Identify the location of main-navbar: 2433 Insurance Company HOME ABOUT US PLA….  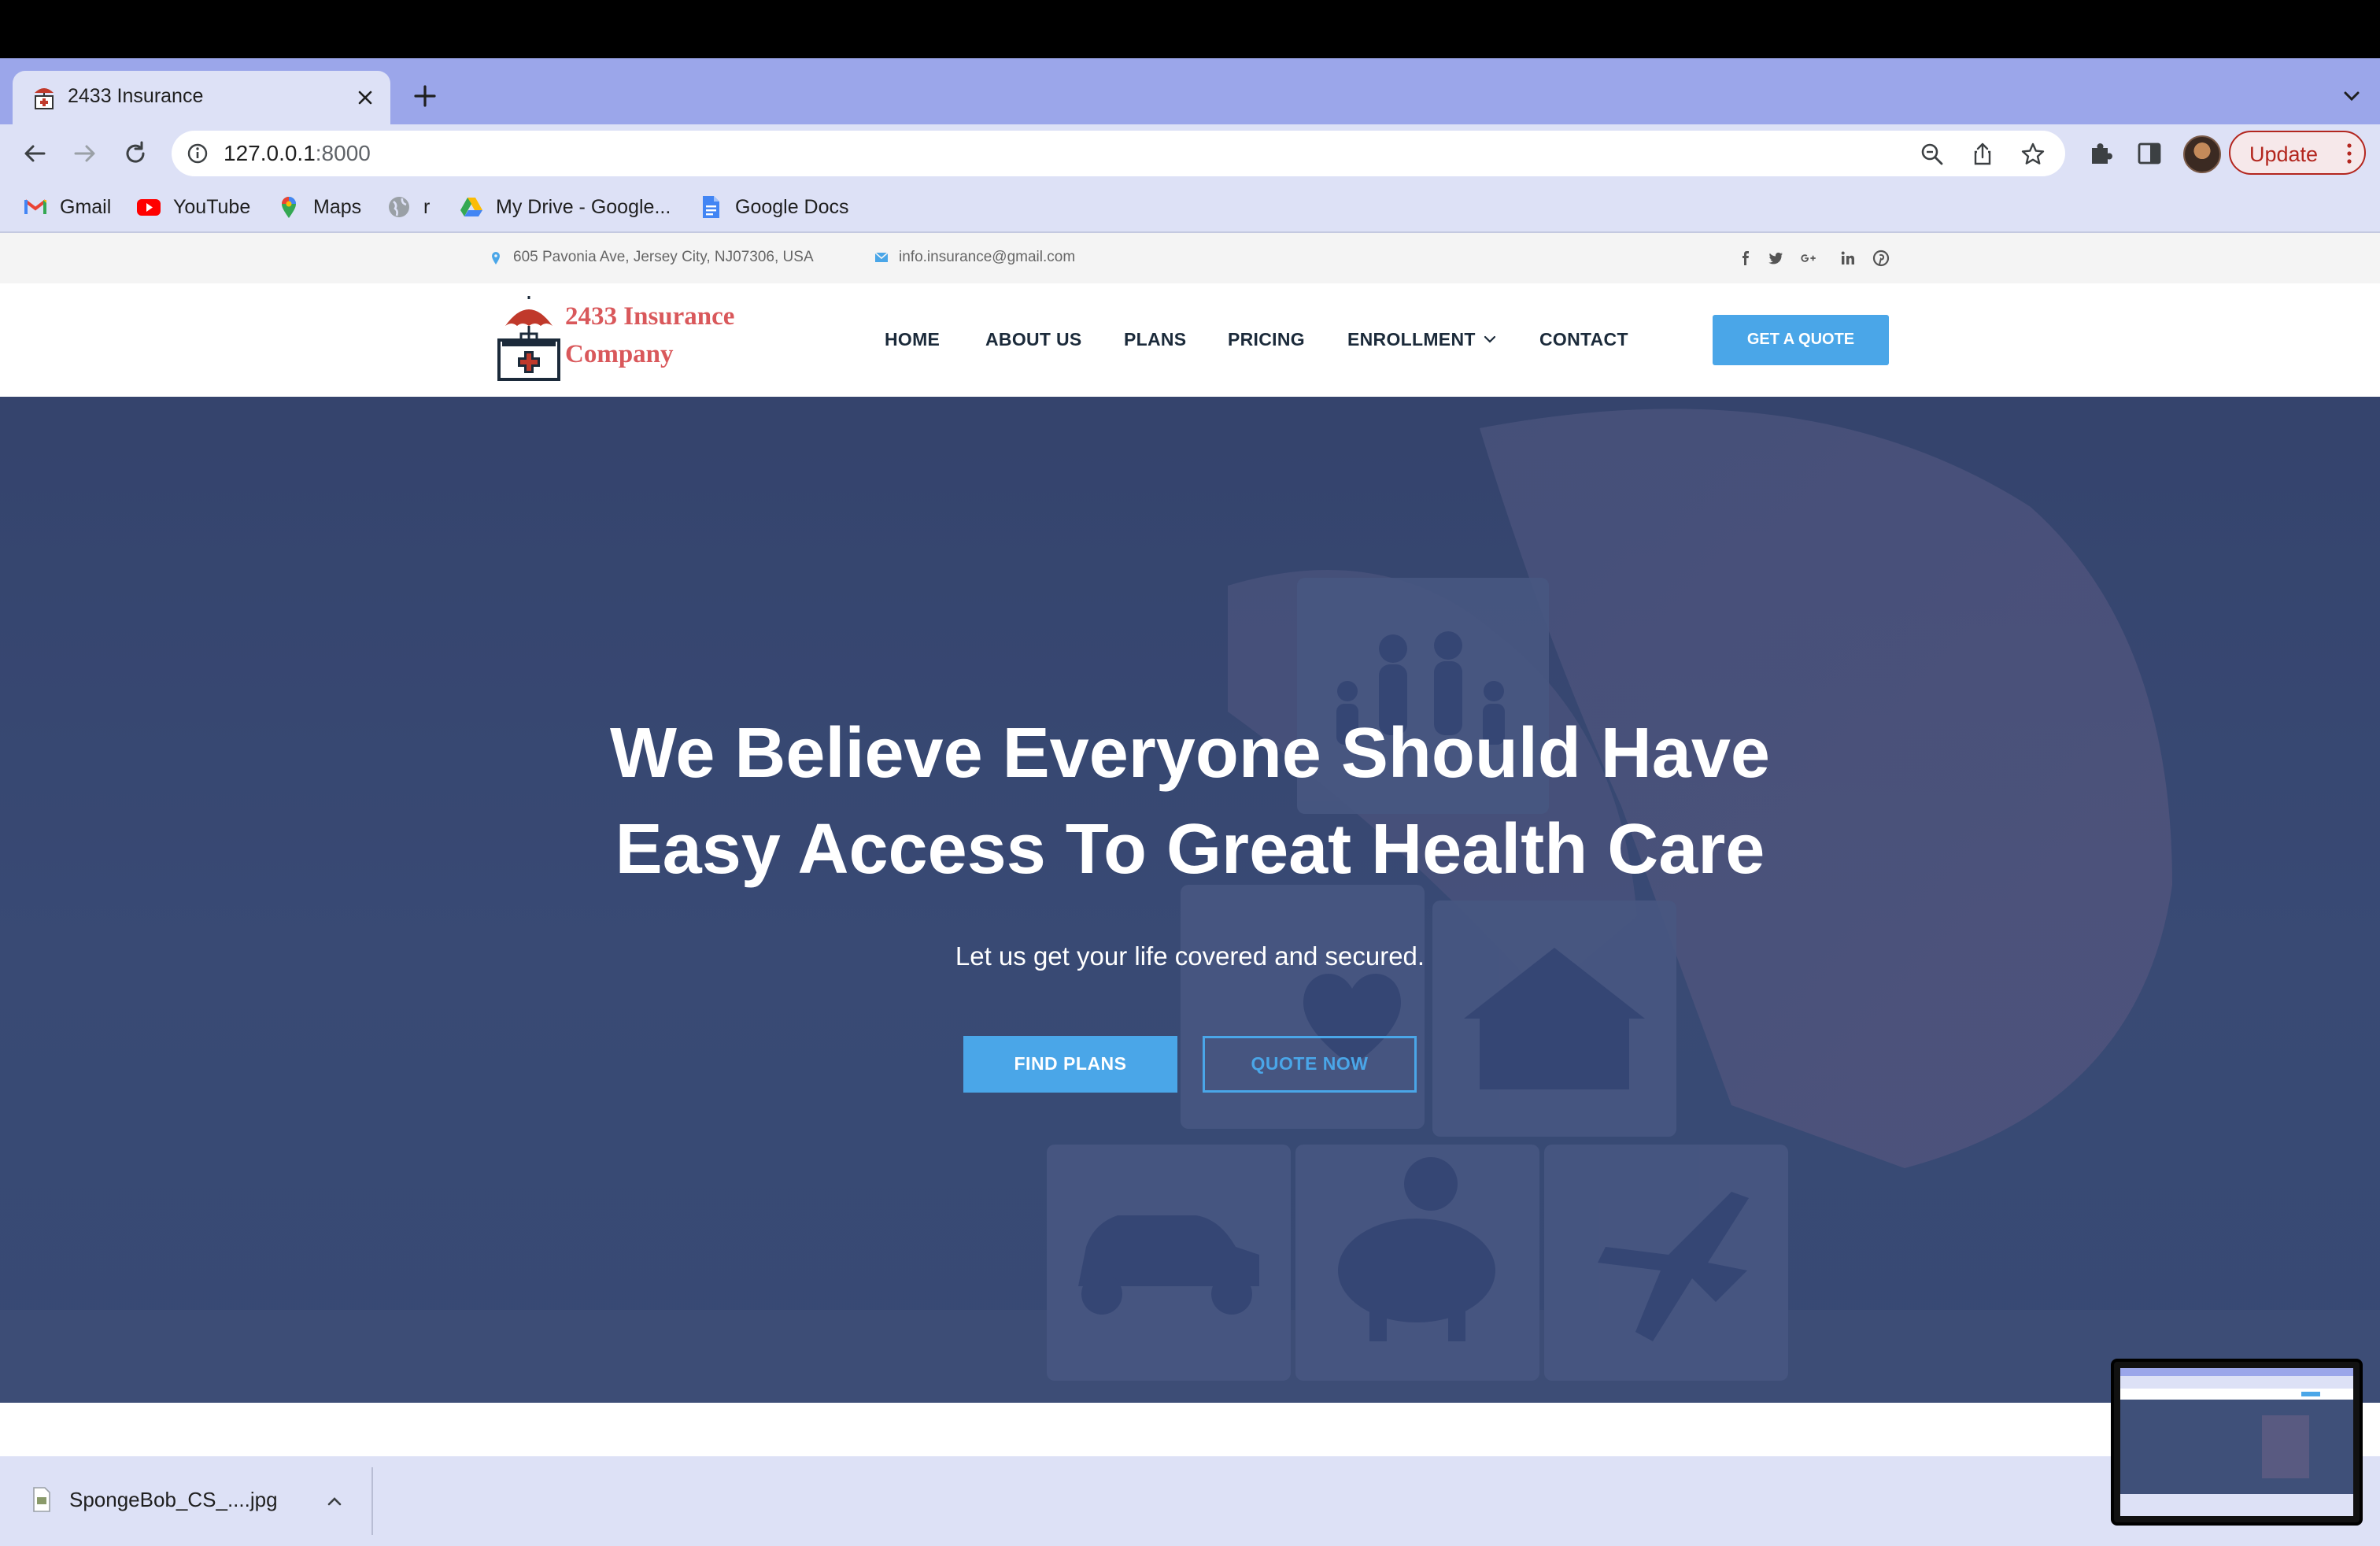
(1190, 340).